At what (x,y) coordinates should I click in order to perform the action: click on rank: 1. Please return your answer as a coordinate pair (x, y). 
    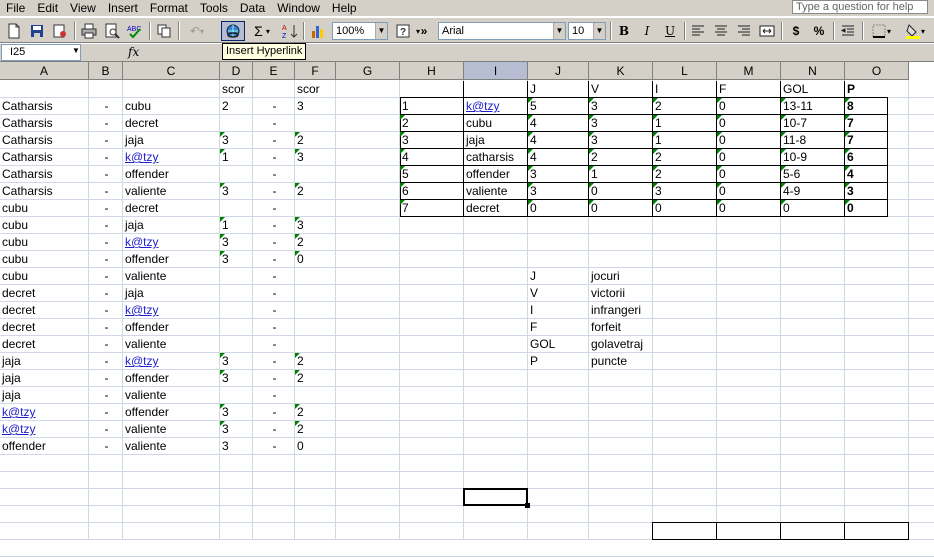
    Looking at the image, I should click on (405, 106).